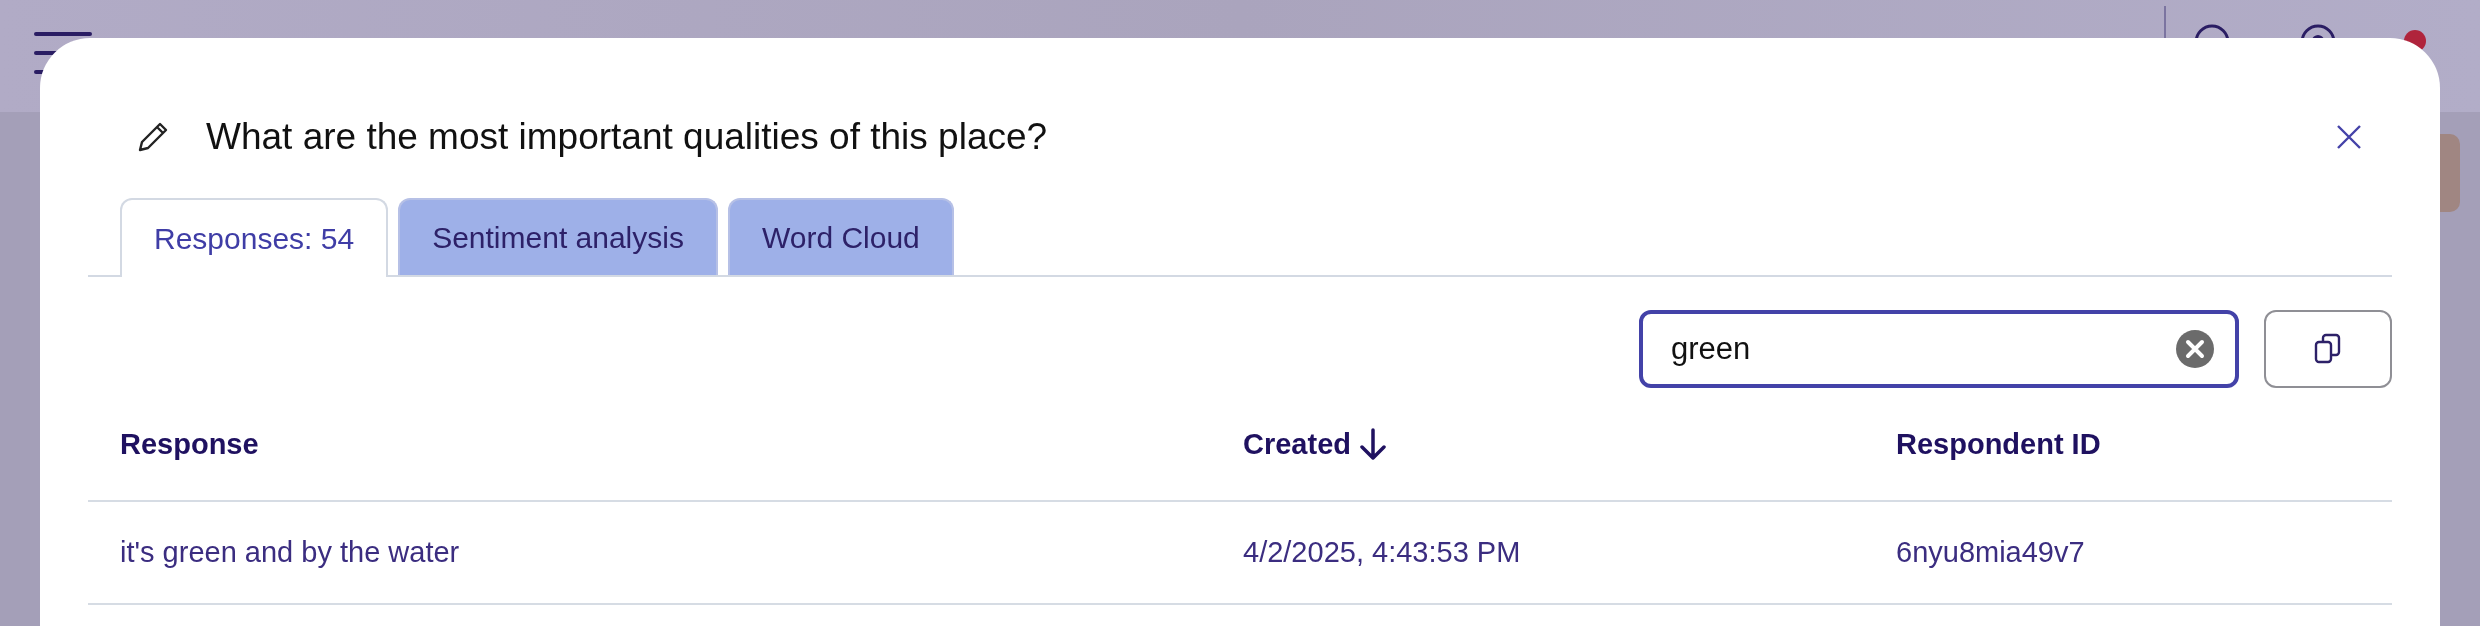  What do you see at coordinates (2195, 349) in the screenshot?
I see `clear-icon` at bounding box center [2195, 349].